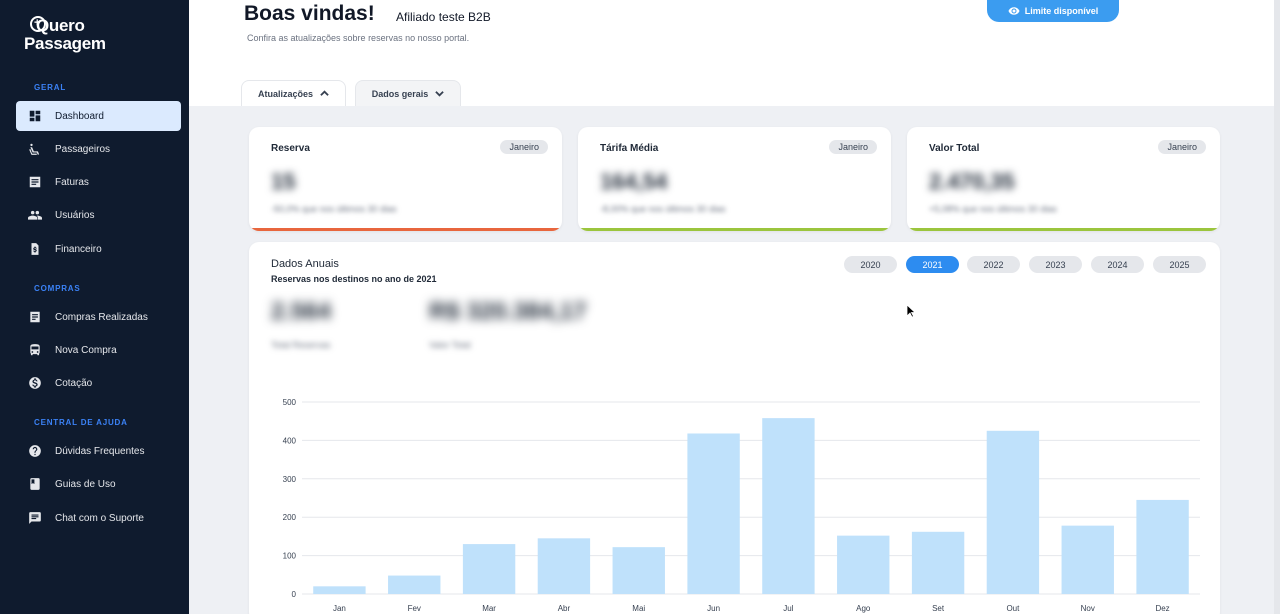 Image resolution: width=1280 pixels, height=614 pixels. What do you see at coordinates (564, 566) in the screenshot?
I see `bar-abr` at bounding box center [564, 566].